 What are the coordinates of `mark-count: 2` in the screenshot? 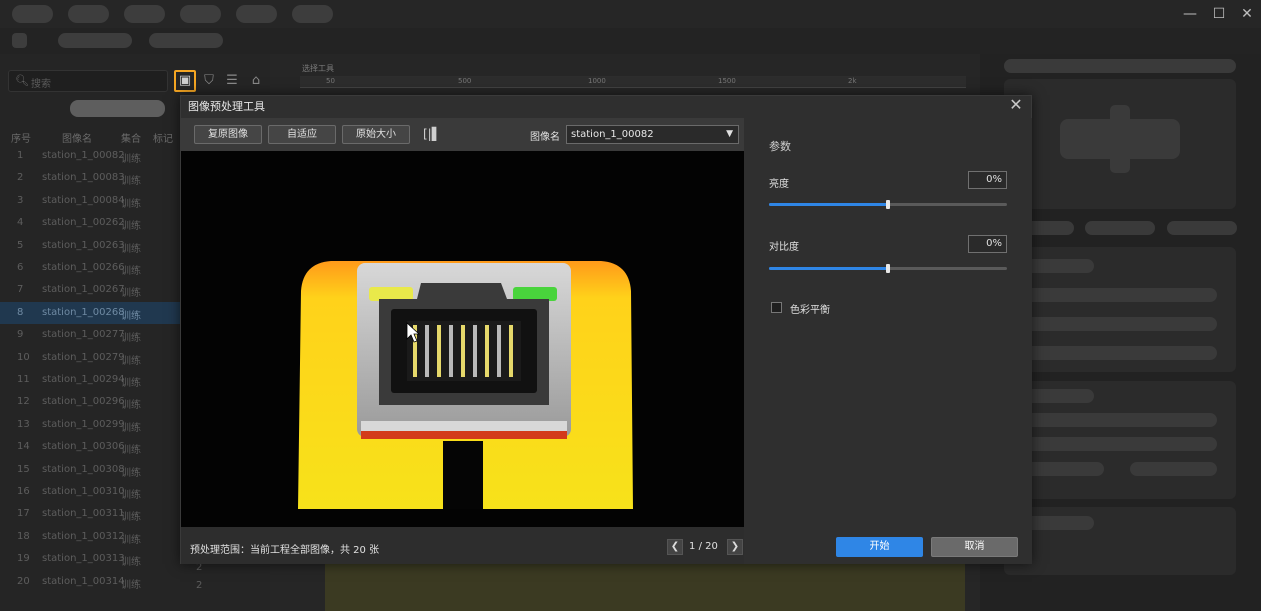 It's located at (199, 585).